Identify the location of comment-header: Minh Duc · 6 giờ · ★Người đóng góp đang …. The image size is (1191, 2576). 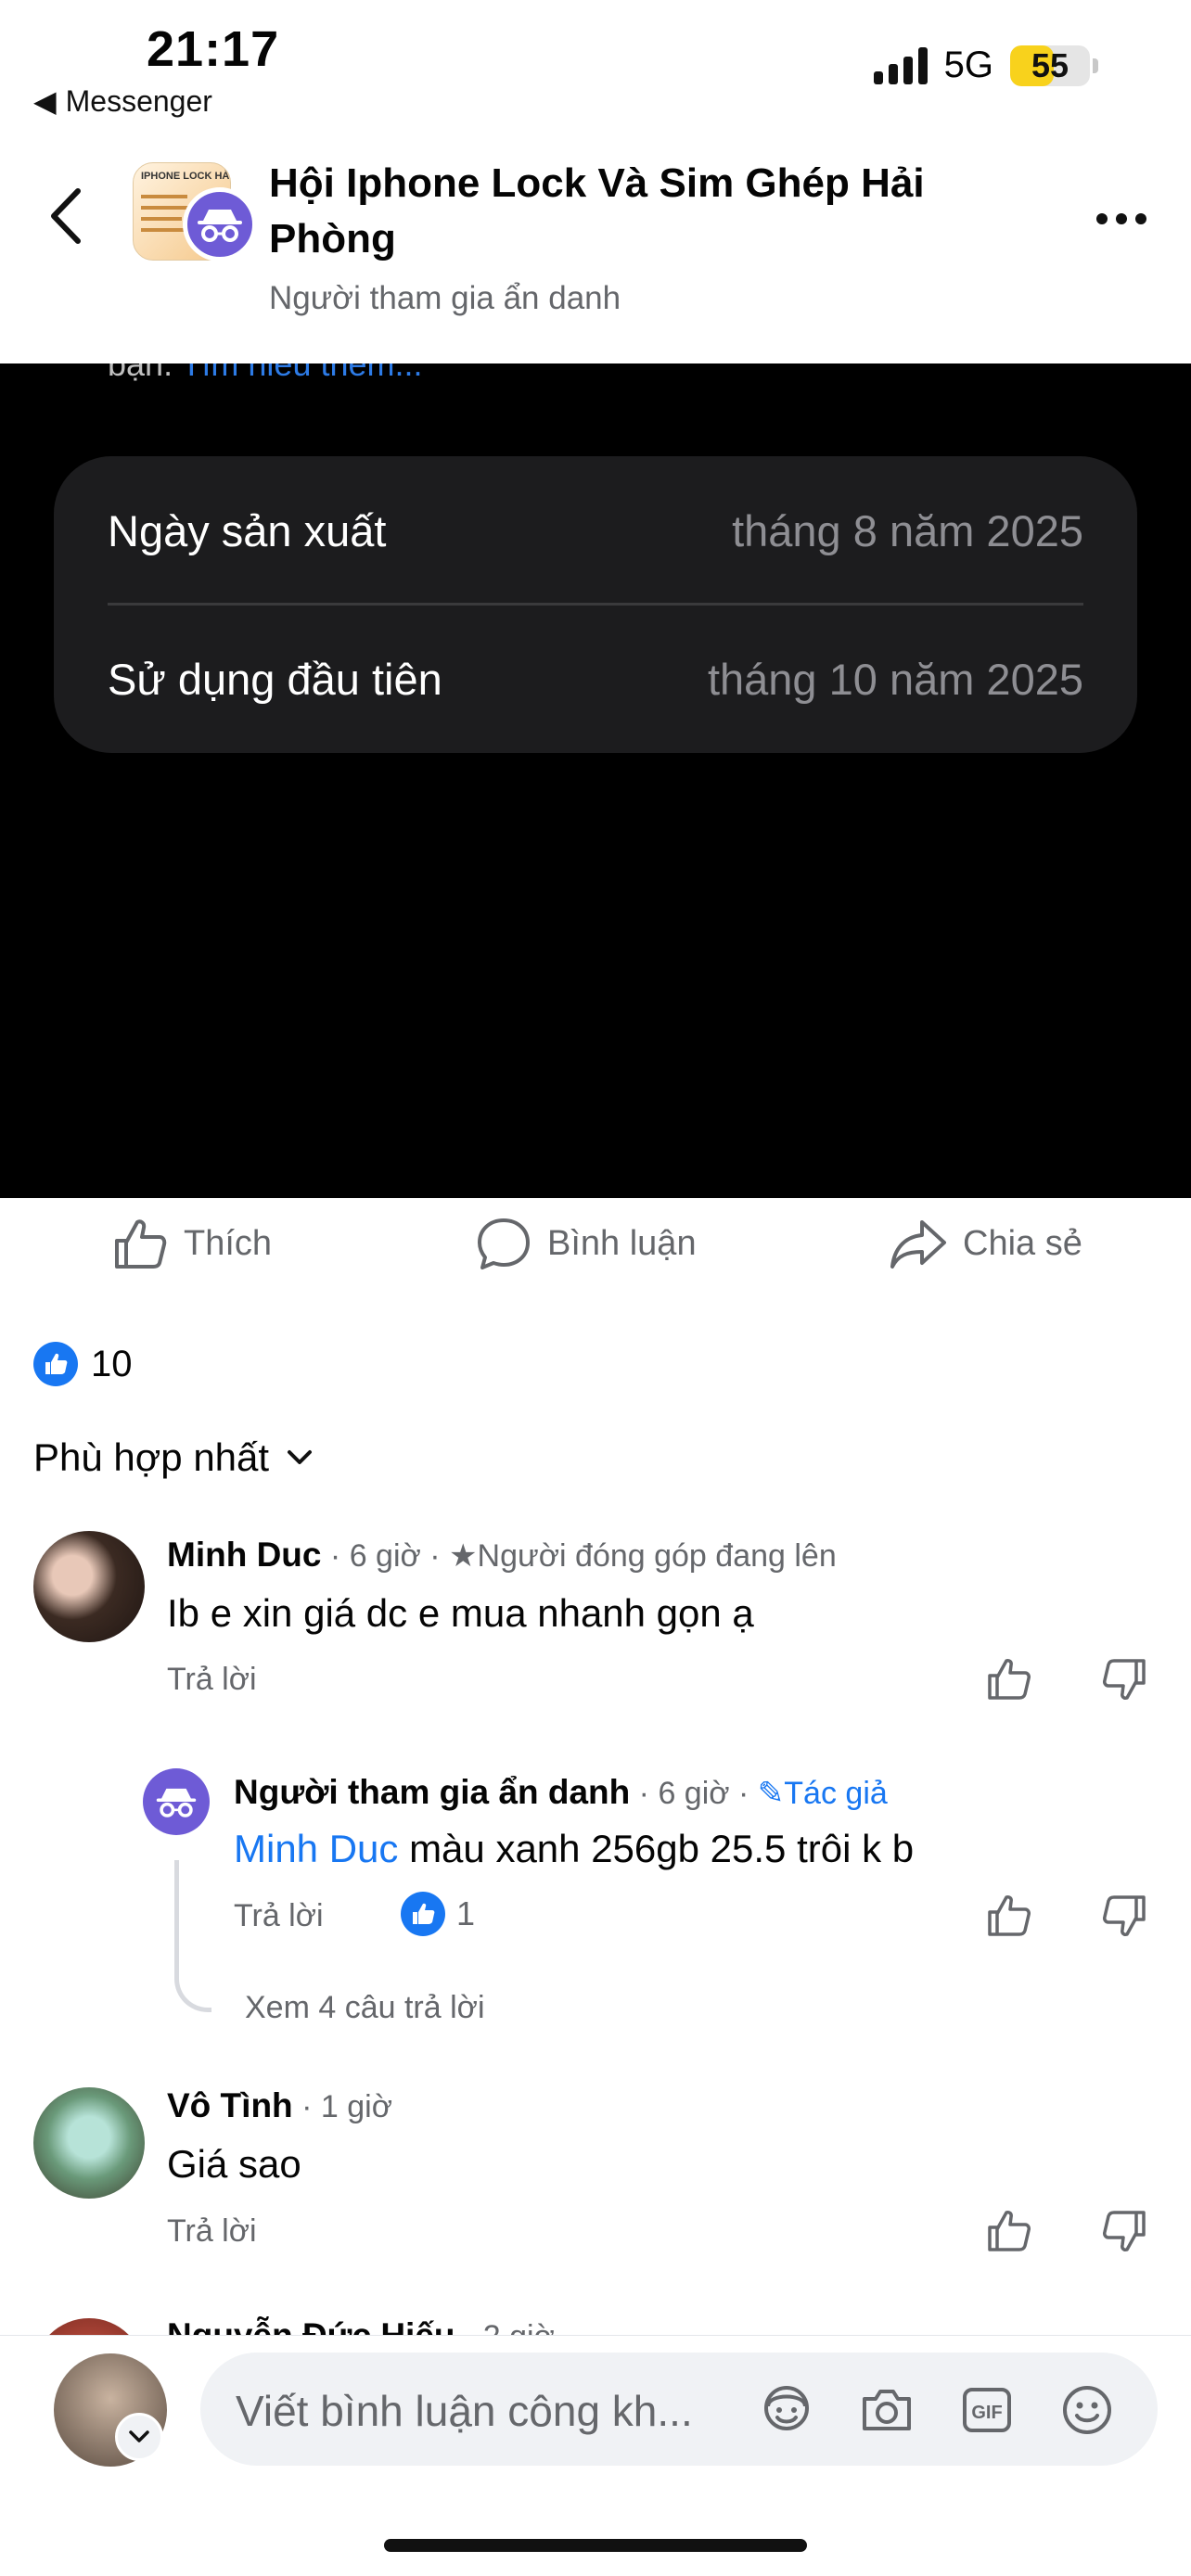
(502, 1555).